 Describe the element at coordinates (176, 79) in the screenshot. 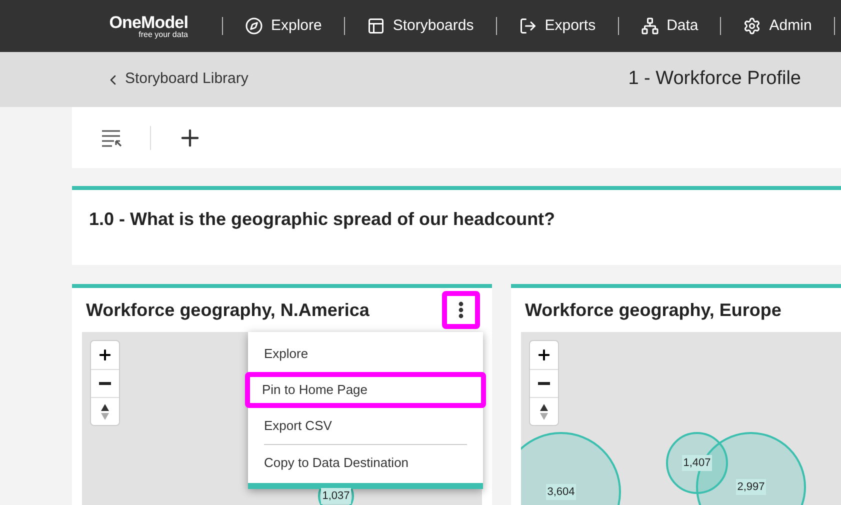

I see `back-link: Storyboard Library` at that location.